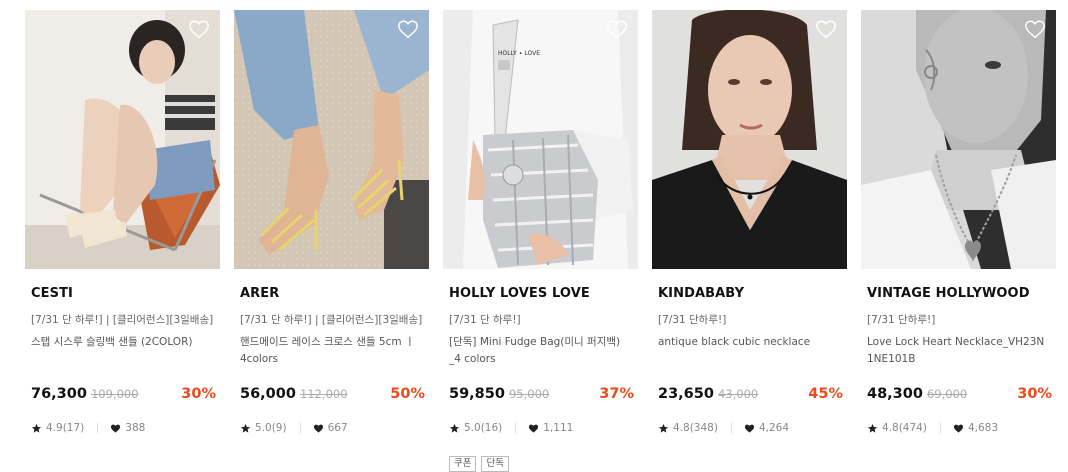 Image resolution: width=1068 pixels, height=472 pixels. Describe the element at coordinates (616, 394) in the screenshot. I see `discount-rate: 37%` at that location.